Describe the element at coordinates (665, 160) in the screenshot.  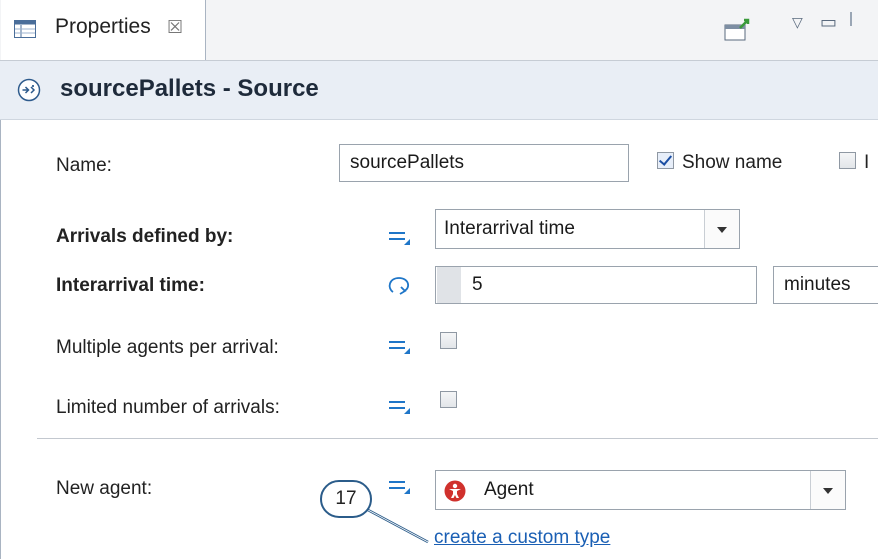
I see `show-name-checkbox` at that location.